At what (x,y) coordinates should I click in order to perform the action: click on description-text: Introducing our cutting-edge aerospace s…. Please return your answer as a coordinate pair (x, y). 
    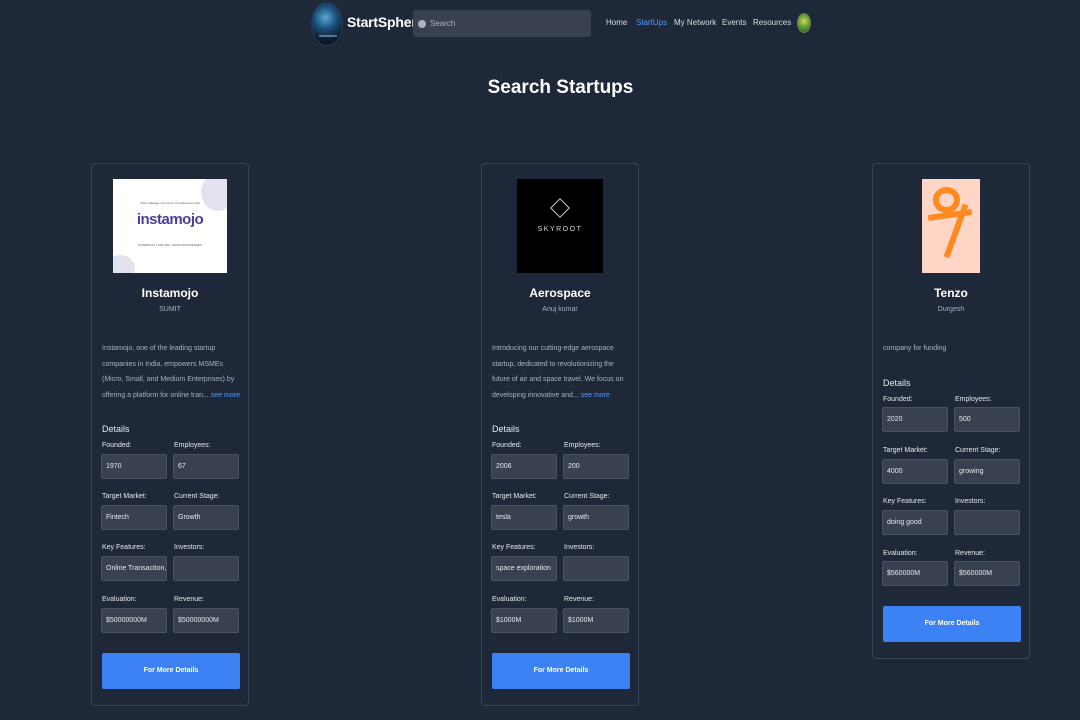
    Looking at the image, I should click on (558, 372).